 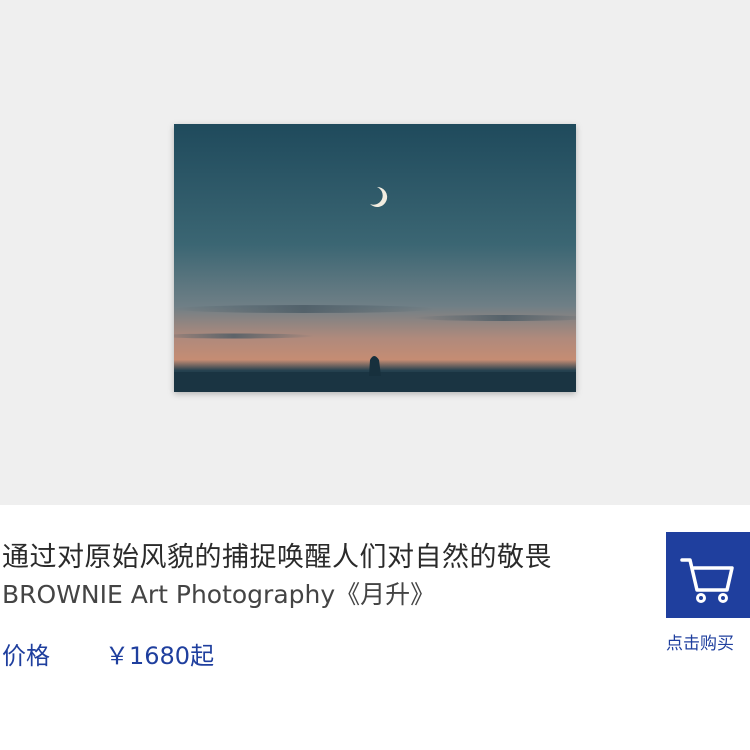 What do you see at coordinates (708, 641) in the screenshot?
I see `buy-button-label: 点击购买` at bounding box center [708, 641].